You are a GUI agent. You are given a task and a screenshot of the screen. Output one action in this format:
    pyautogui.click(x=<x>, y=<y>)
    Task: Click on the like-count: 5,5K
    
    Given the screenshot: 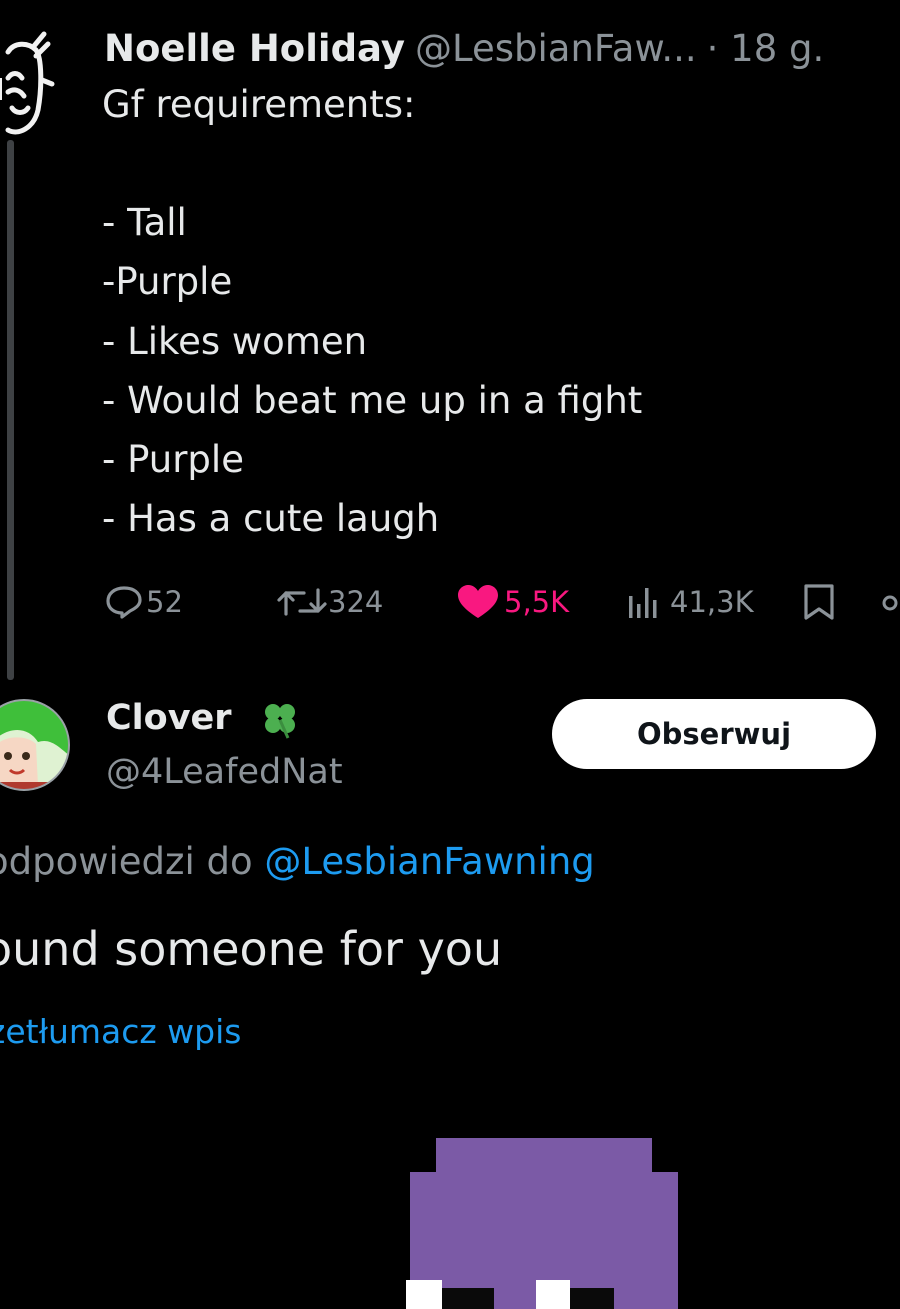 What is the action you would take?
    pyautogui.click(x=537, y=602)
    